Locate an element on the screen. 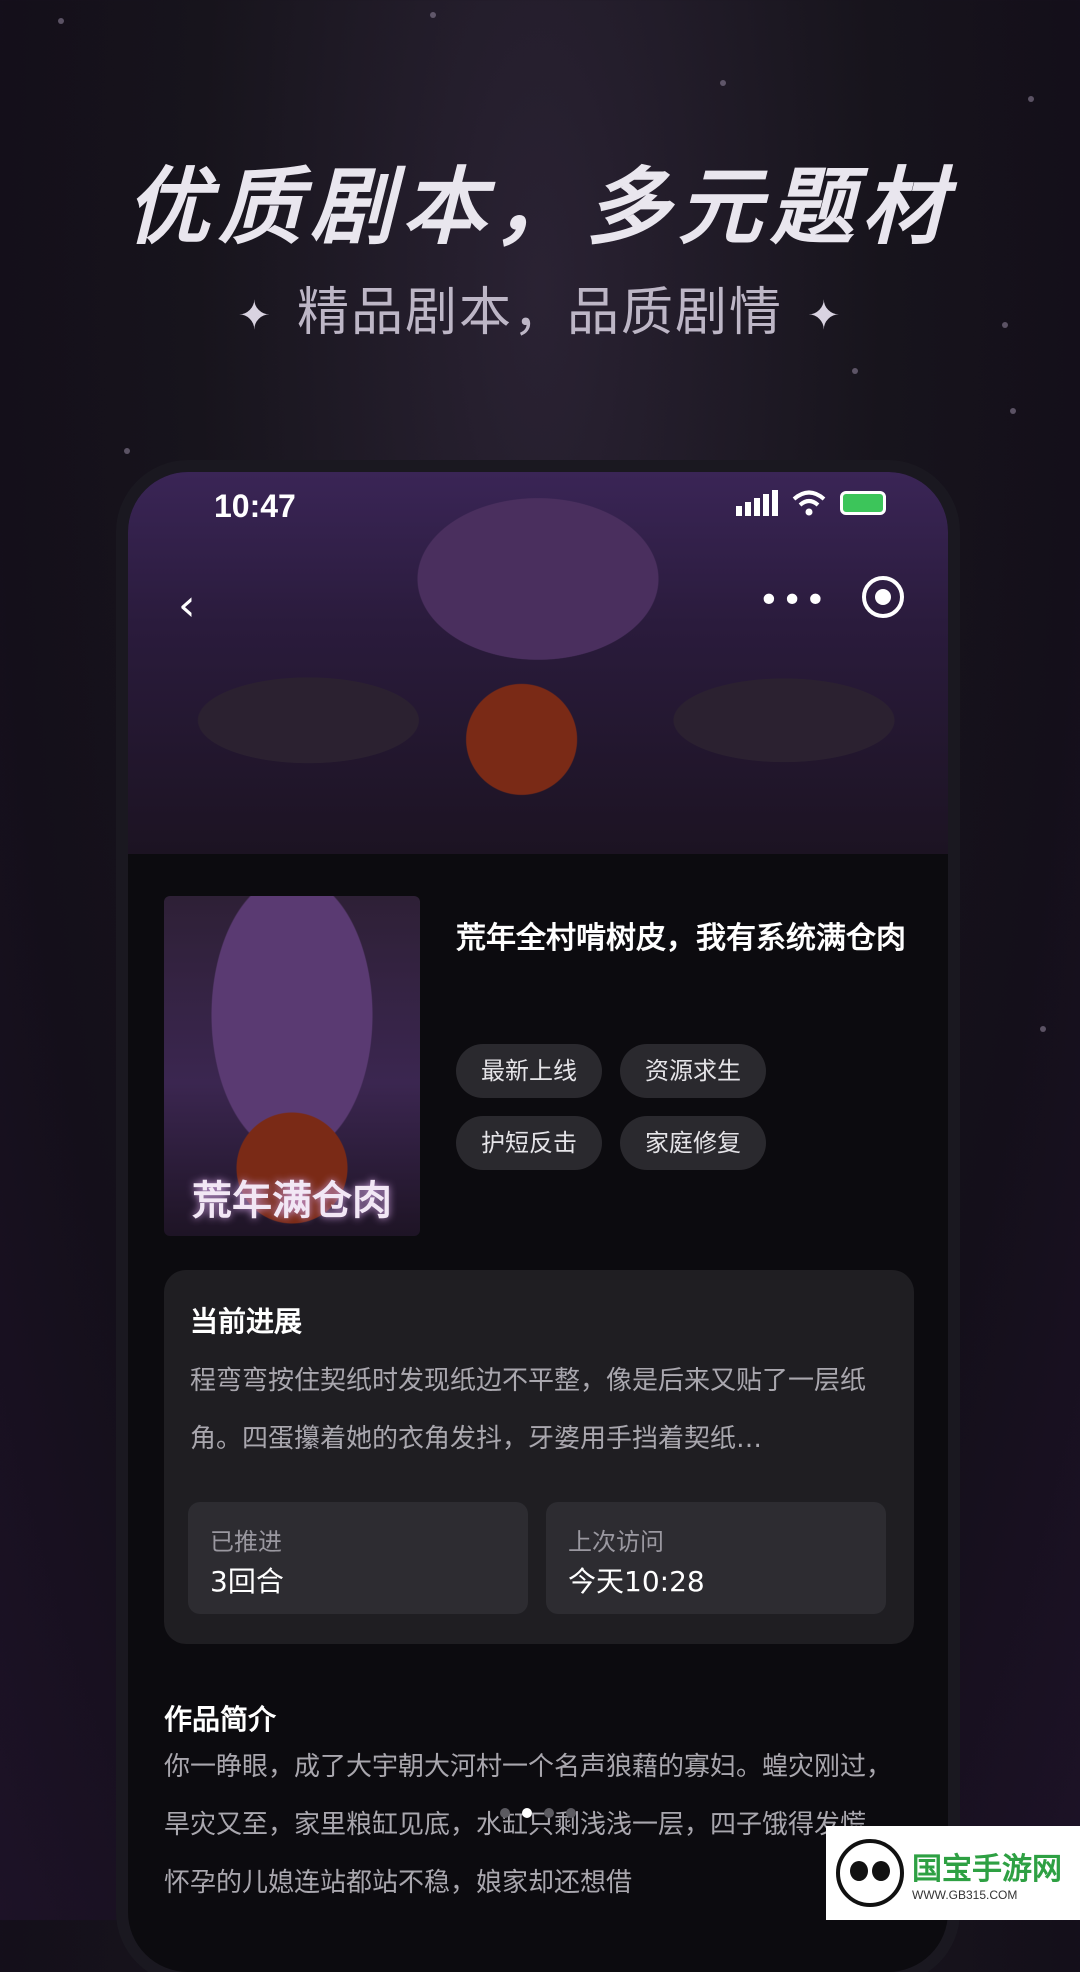 This screenshot has height=1972, width=1080. tag-list: 最新上线 资源求生 护短反击 家庭修复 is located at coordinates (626, 1107).